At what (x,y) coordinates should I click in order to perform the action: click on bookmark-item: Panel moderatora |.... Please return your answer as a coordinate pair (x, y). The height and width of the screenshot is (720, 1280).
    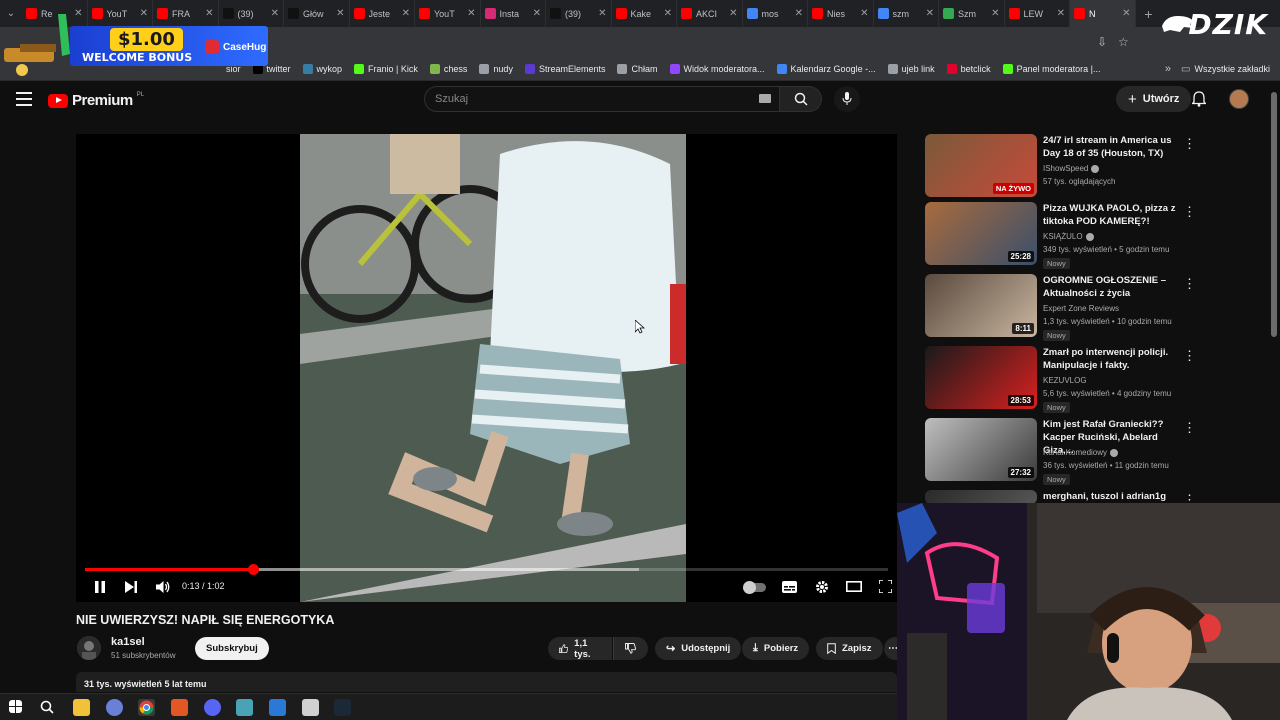
    Looking at the image, I should click on (1051, 68).